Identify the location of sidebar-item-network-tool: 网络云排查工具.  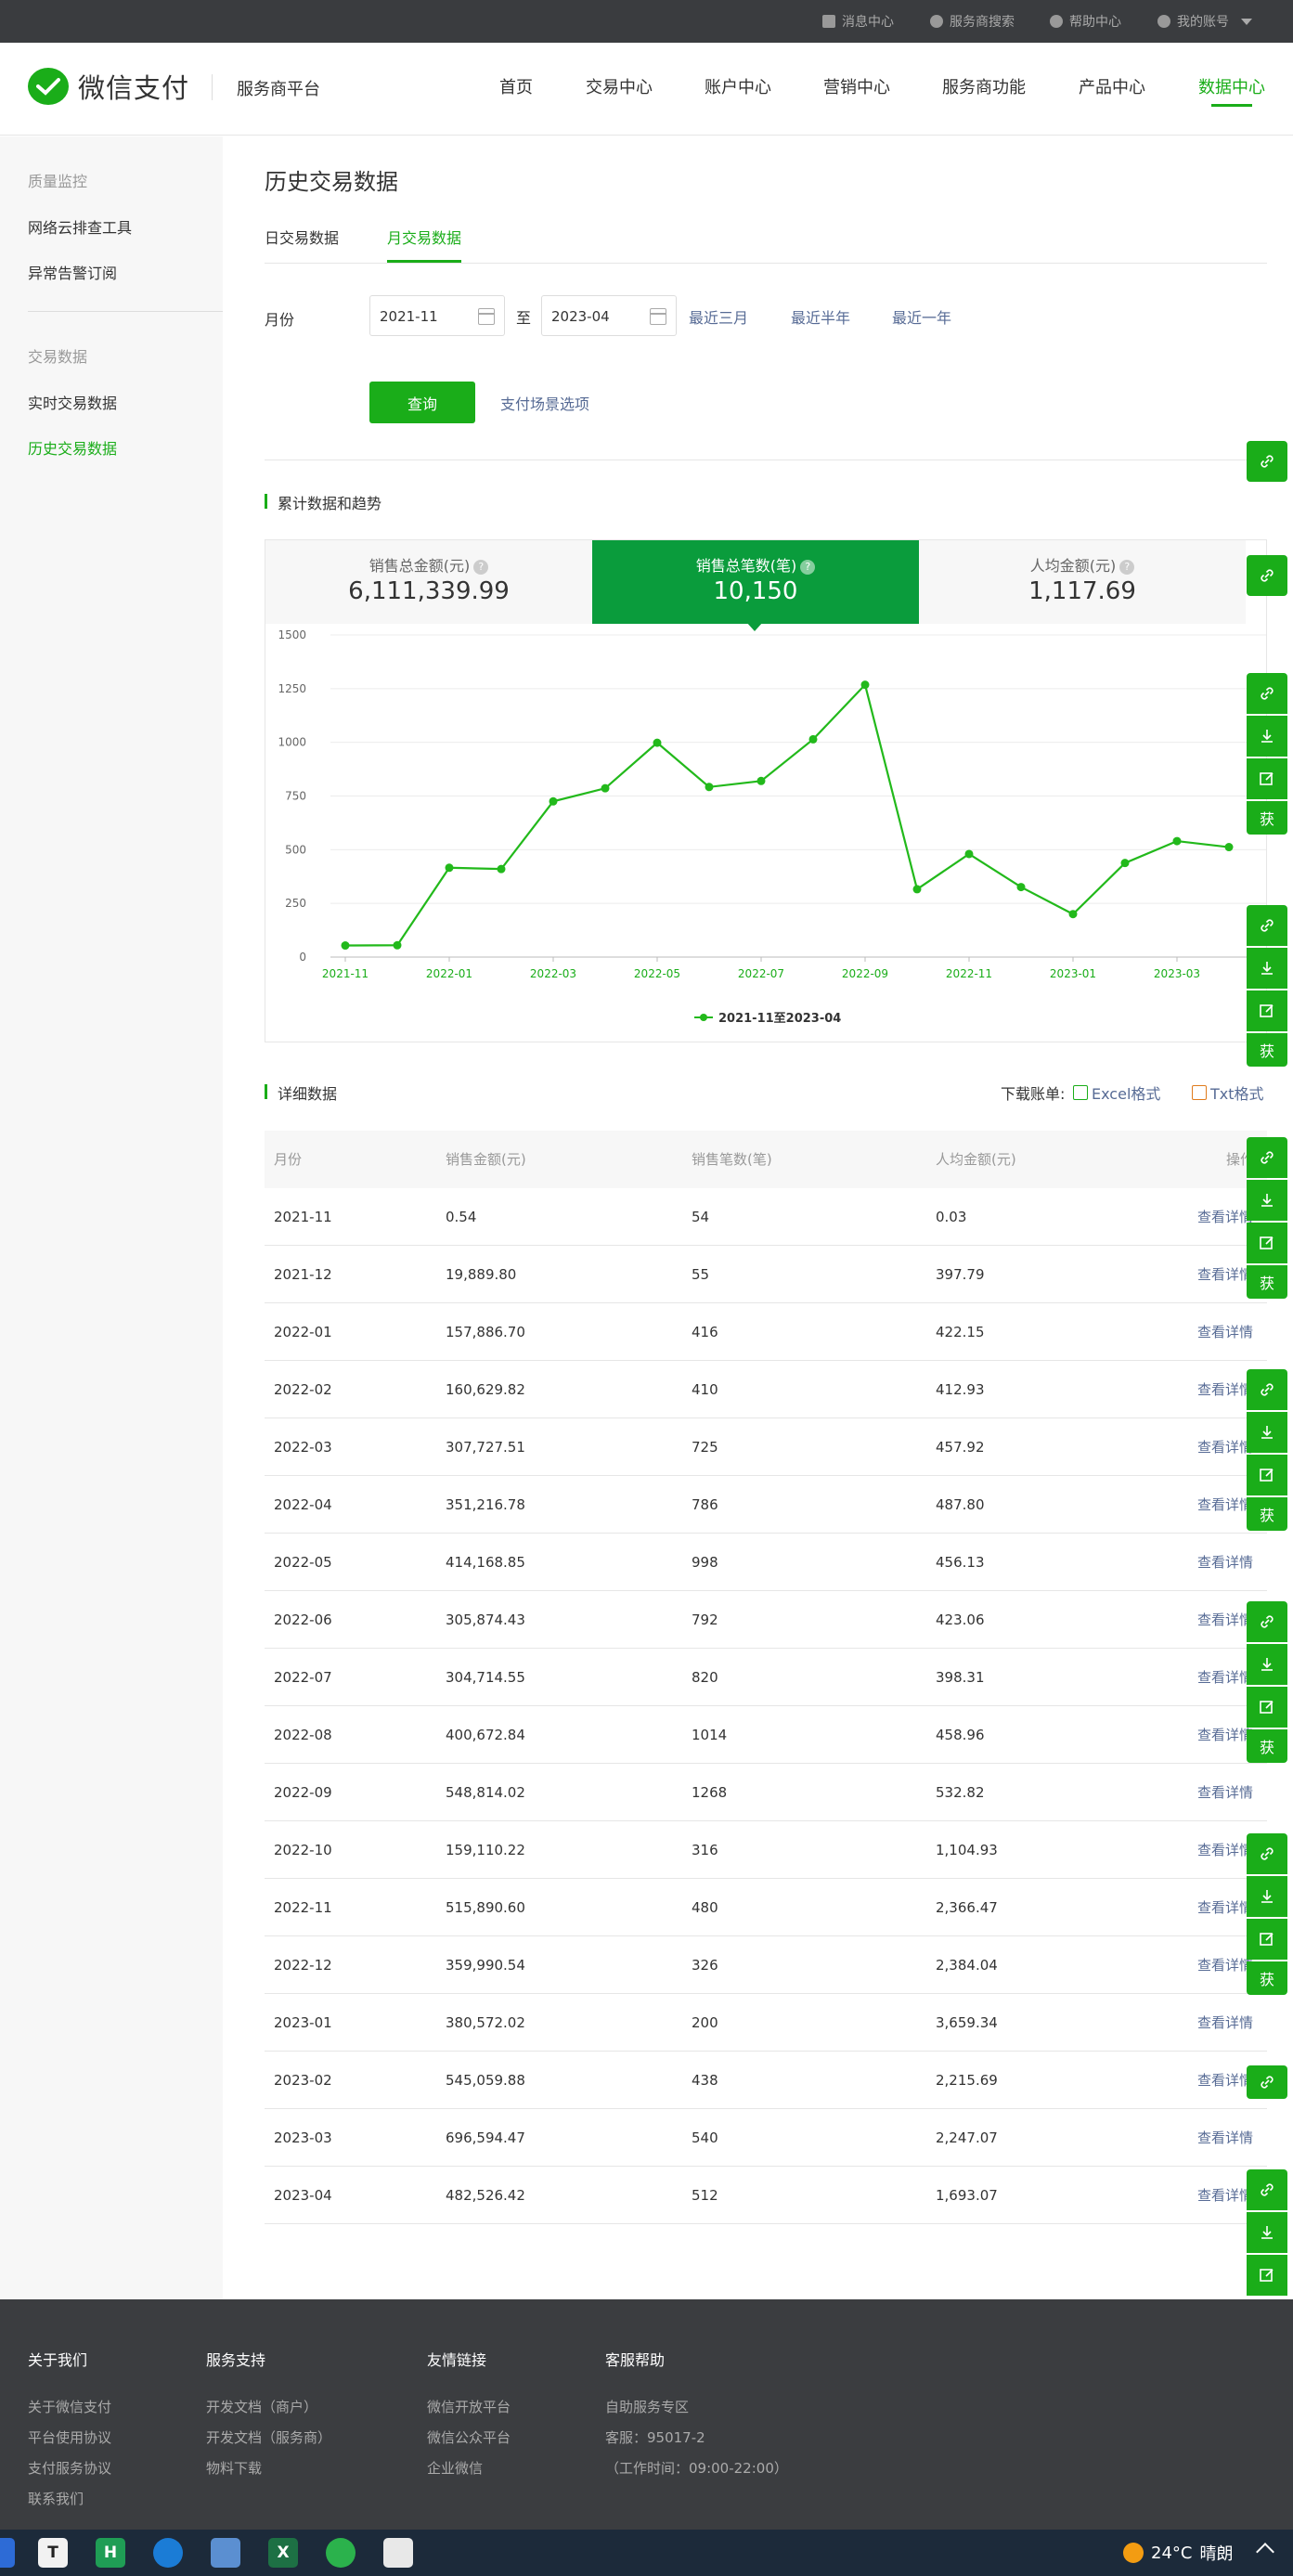
(80, 226).